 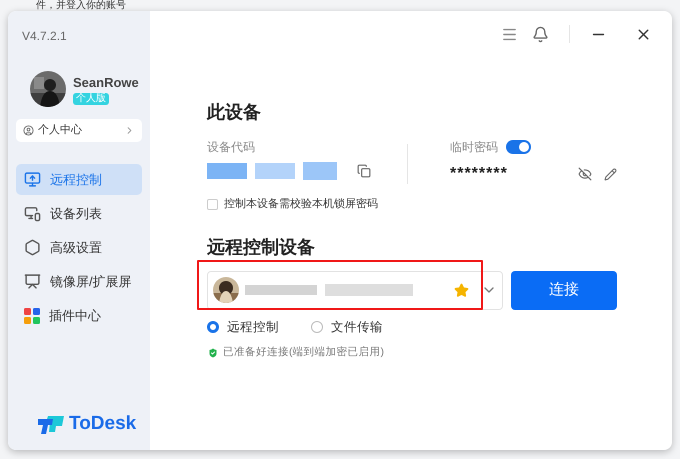 What do you see at coordinates (610, 174) in the screenshot?
I see `edit-icon` at bounding box center [610, 174].